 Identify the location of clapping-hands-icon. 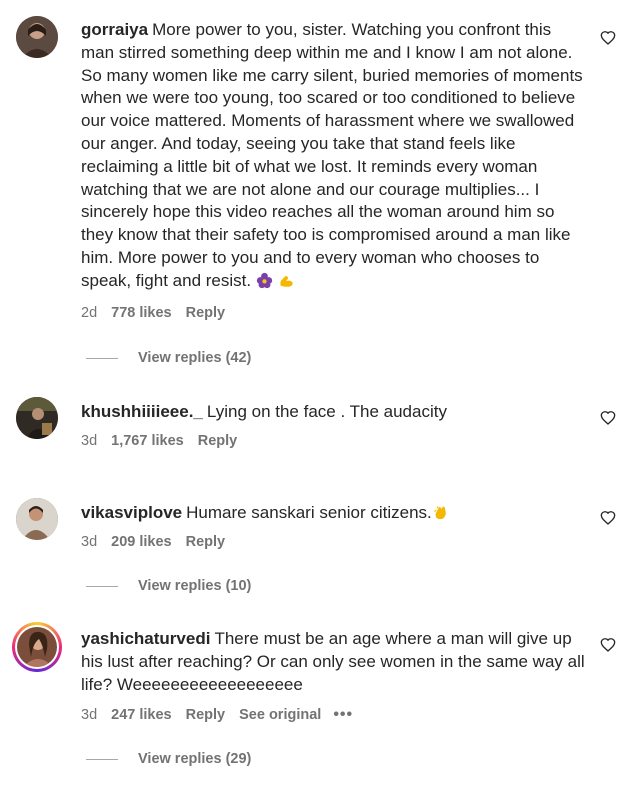
(439, 513).